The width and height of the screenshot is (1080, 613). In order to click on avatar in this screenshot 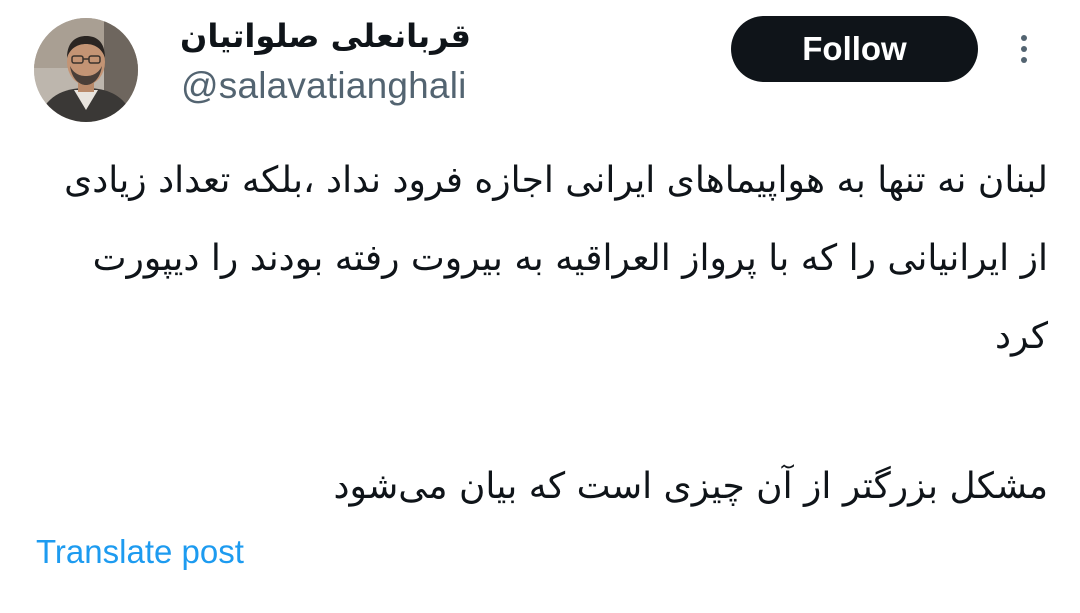, I will do `click(86, 70)`.